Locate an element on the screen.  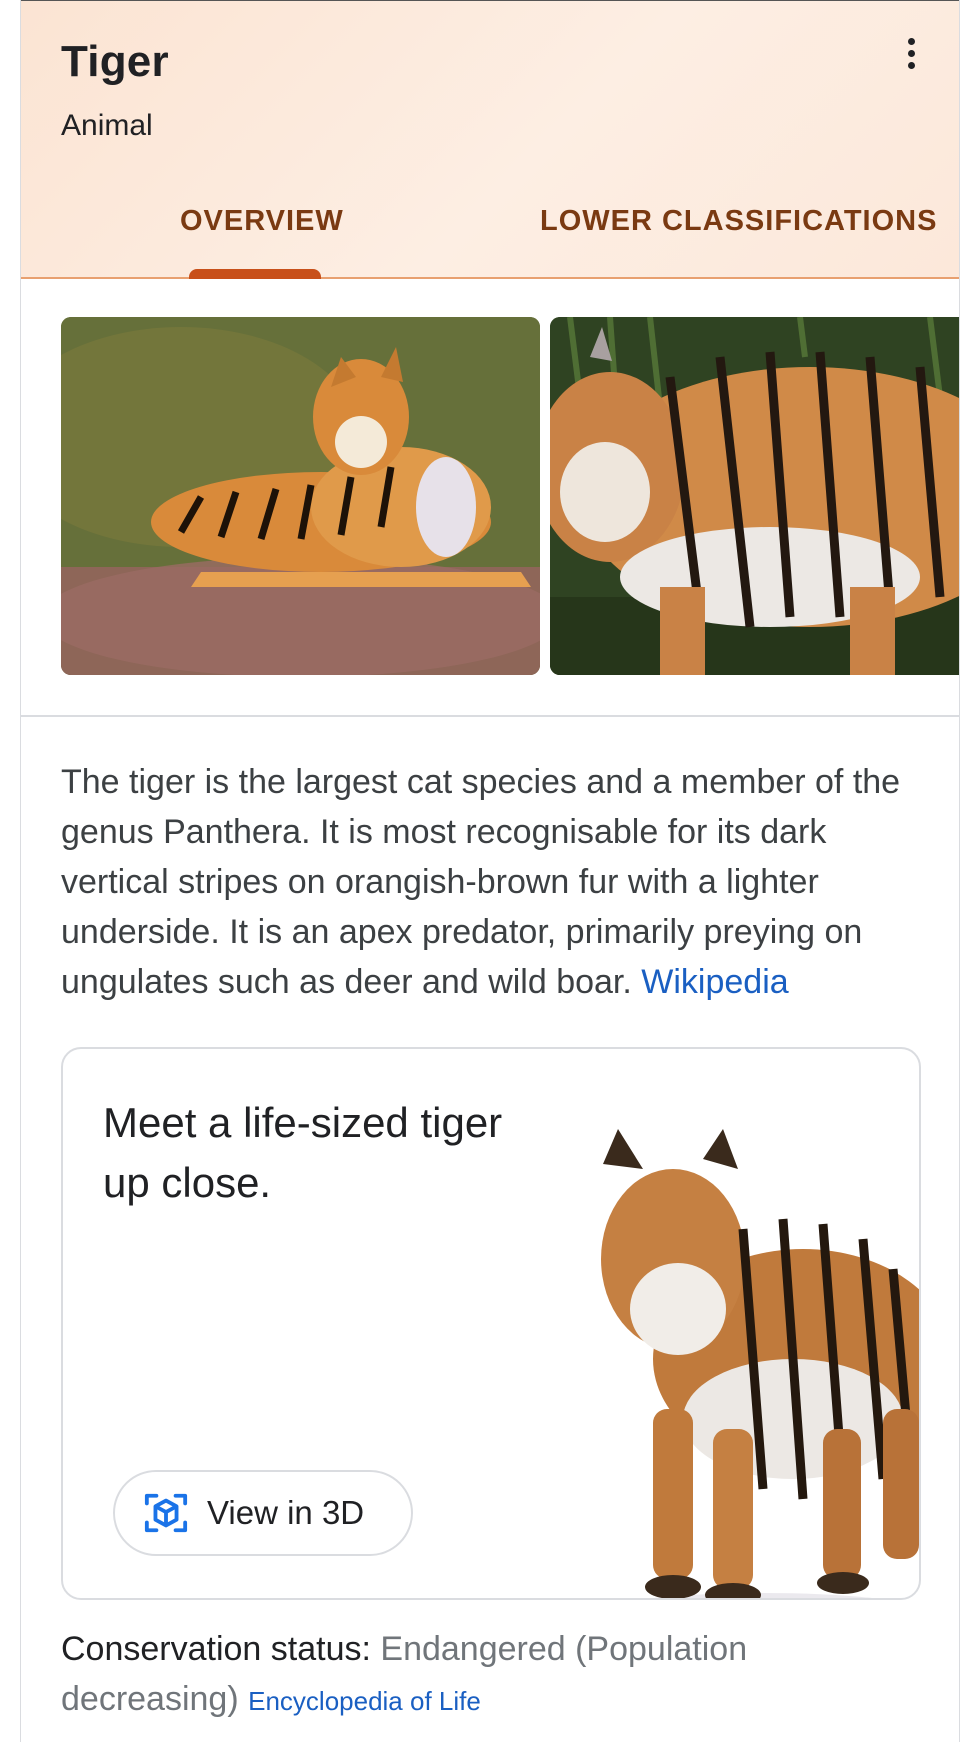
tiger-image-lying is located at coordinates (300, 496).